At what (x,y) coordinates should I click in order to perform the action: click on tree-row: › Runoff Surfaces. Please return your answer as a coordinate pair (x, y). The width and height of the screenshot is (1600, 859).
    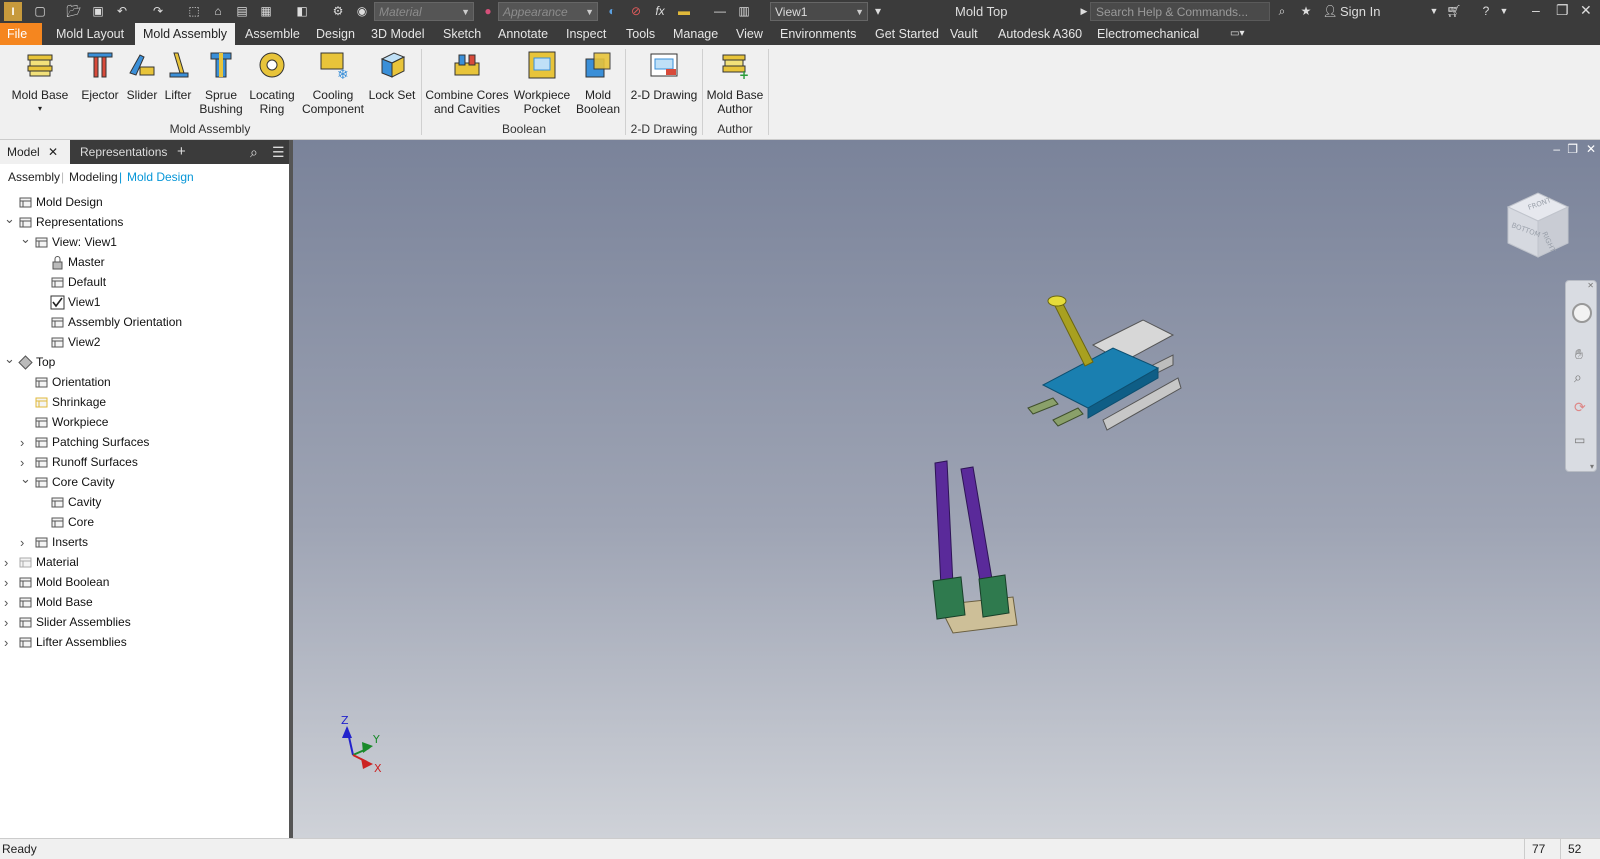
    Looking at the image, I should click on (142, 462).